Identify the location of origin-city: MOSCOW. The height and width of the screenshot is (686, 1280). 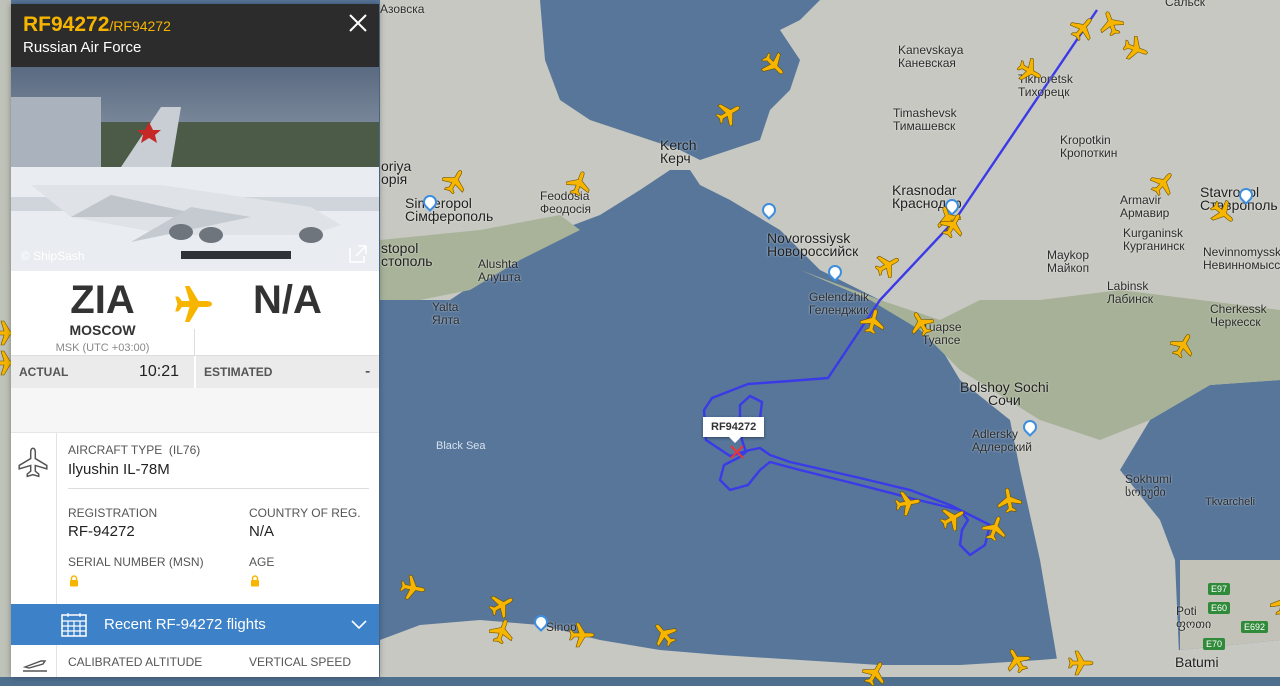
(102, 330).